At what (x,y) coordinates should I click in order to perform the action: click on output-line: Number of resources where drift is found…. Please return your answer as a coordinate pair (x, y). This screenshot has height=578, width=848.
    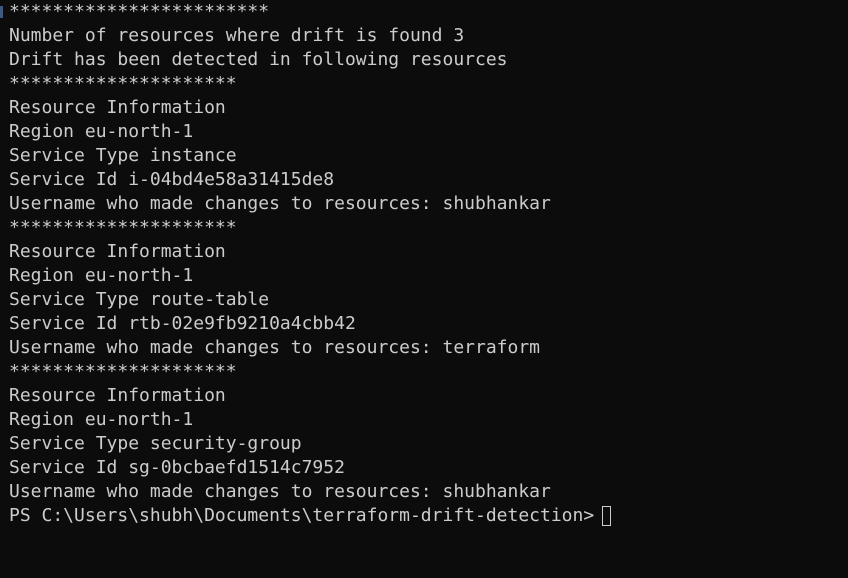
    Looking at the image, I should click on (237, 35).